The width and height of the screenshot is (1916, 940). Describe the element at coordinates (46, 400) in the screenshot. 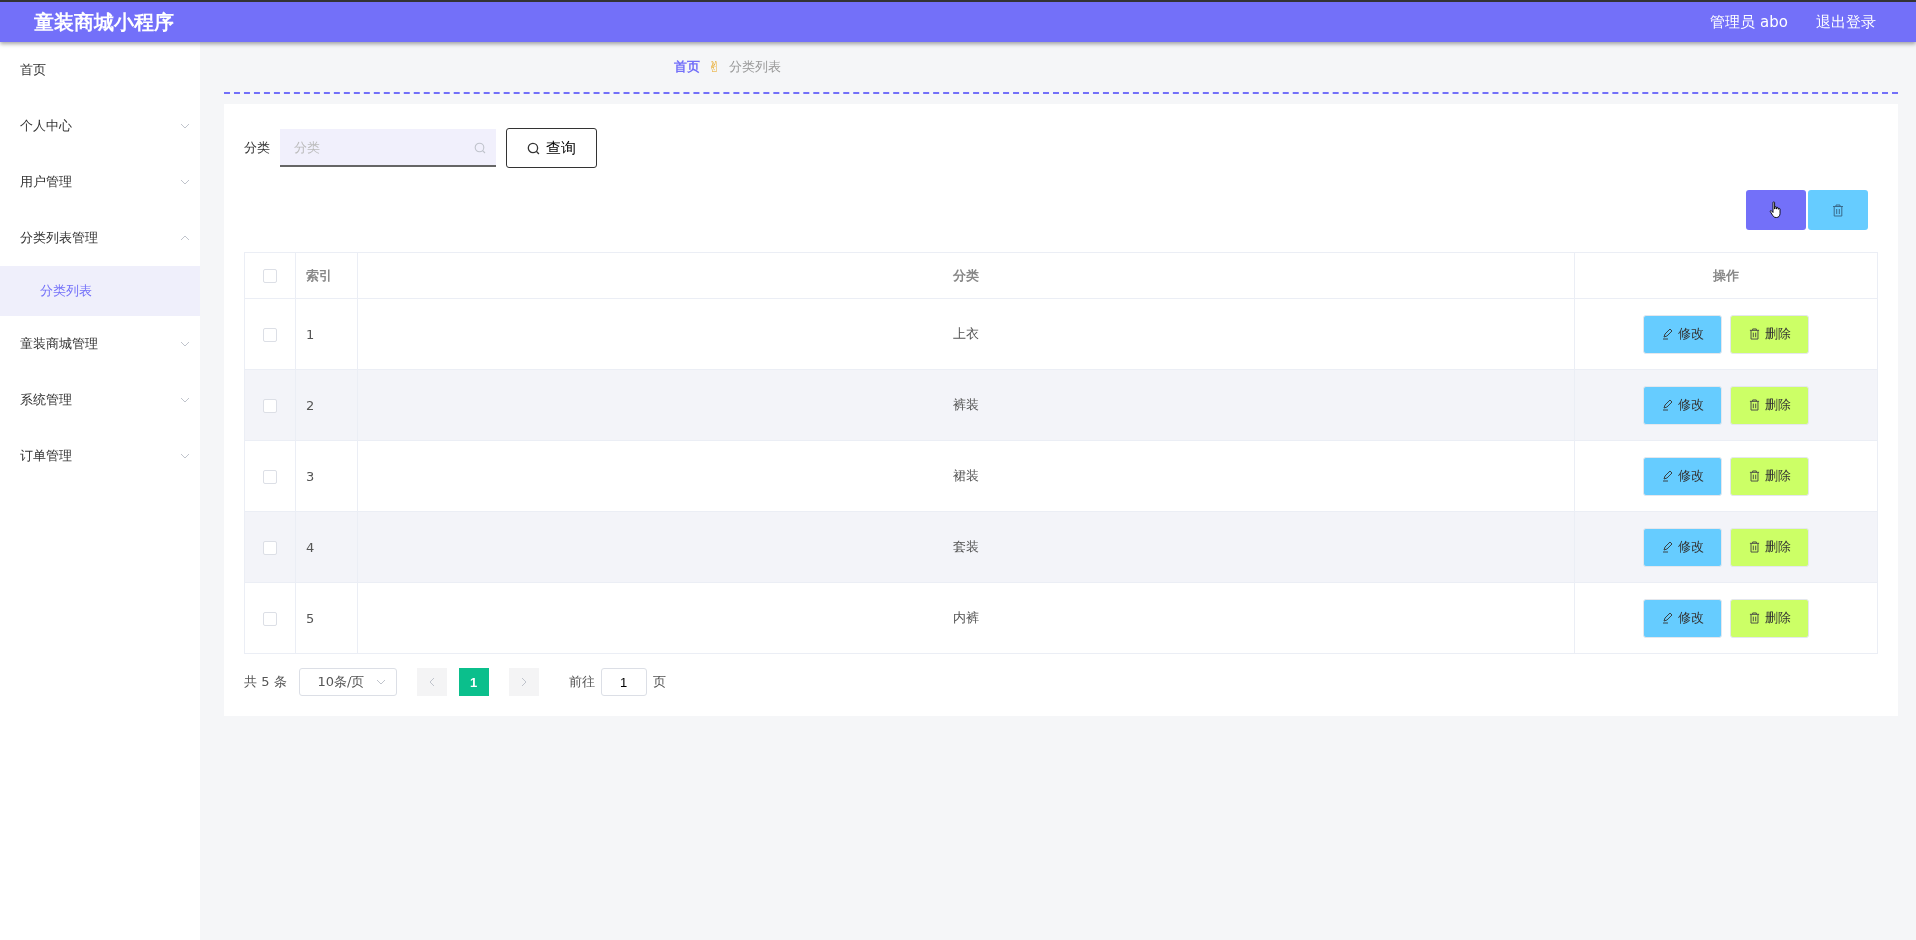

I see `sidebar-item-label: 系统管理` at that location.